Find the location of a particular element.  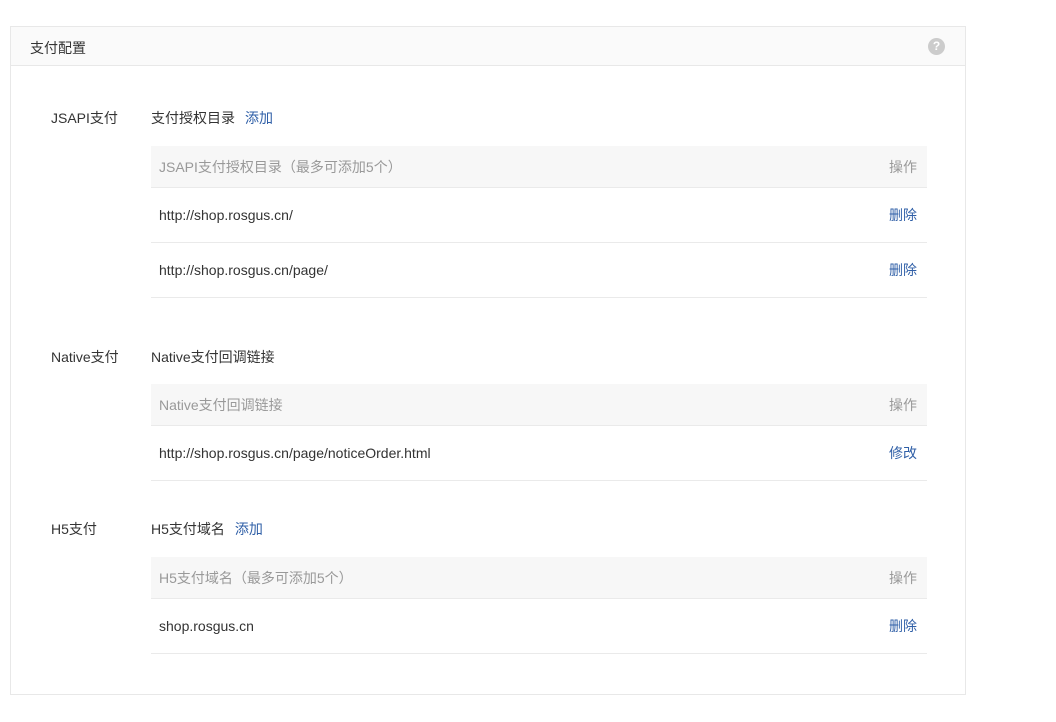

native-row-edit-link: 修改 is located at coordinates (903, 453).